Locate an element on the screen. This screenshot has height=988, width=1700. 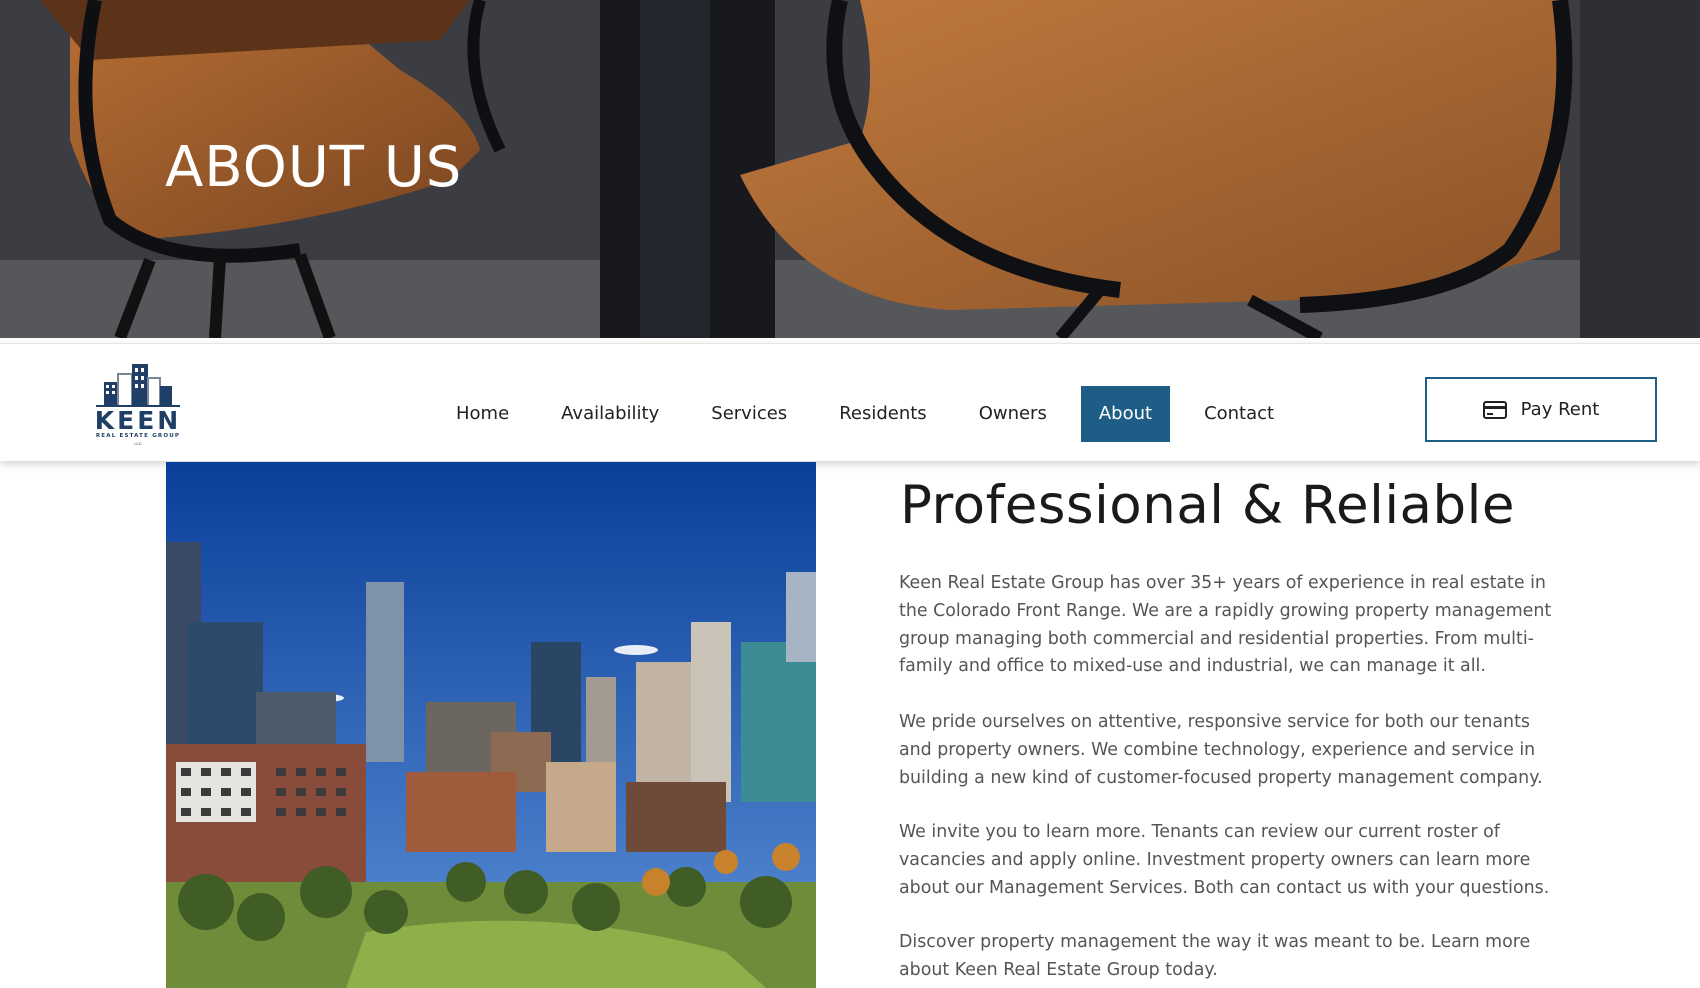
nav-item-about: About is located at coordinates (1125, 414).